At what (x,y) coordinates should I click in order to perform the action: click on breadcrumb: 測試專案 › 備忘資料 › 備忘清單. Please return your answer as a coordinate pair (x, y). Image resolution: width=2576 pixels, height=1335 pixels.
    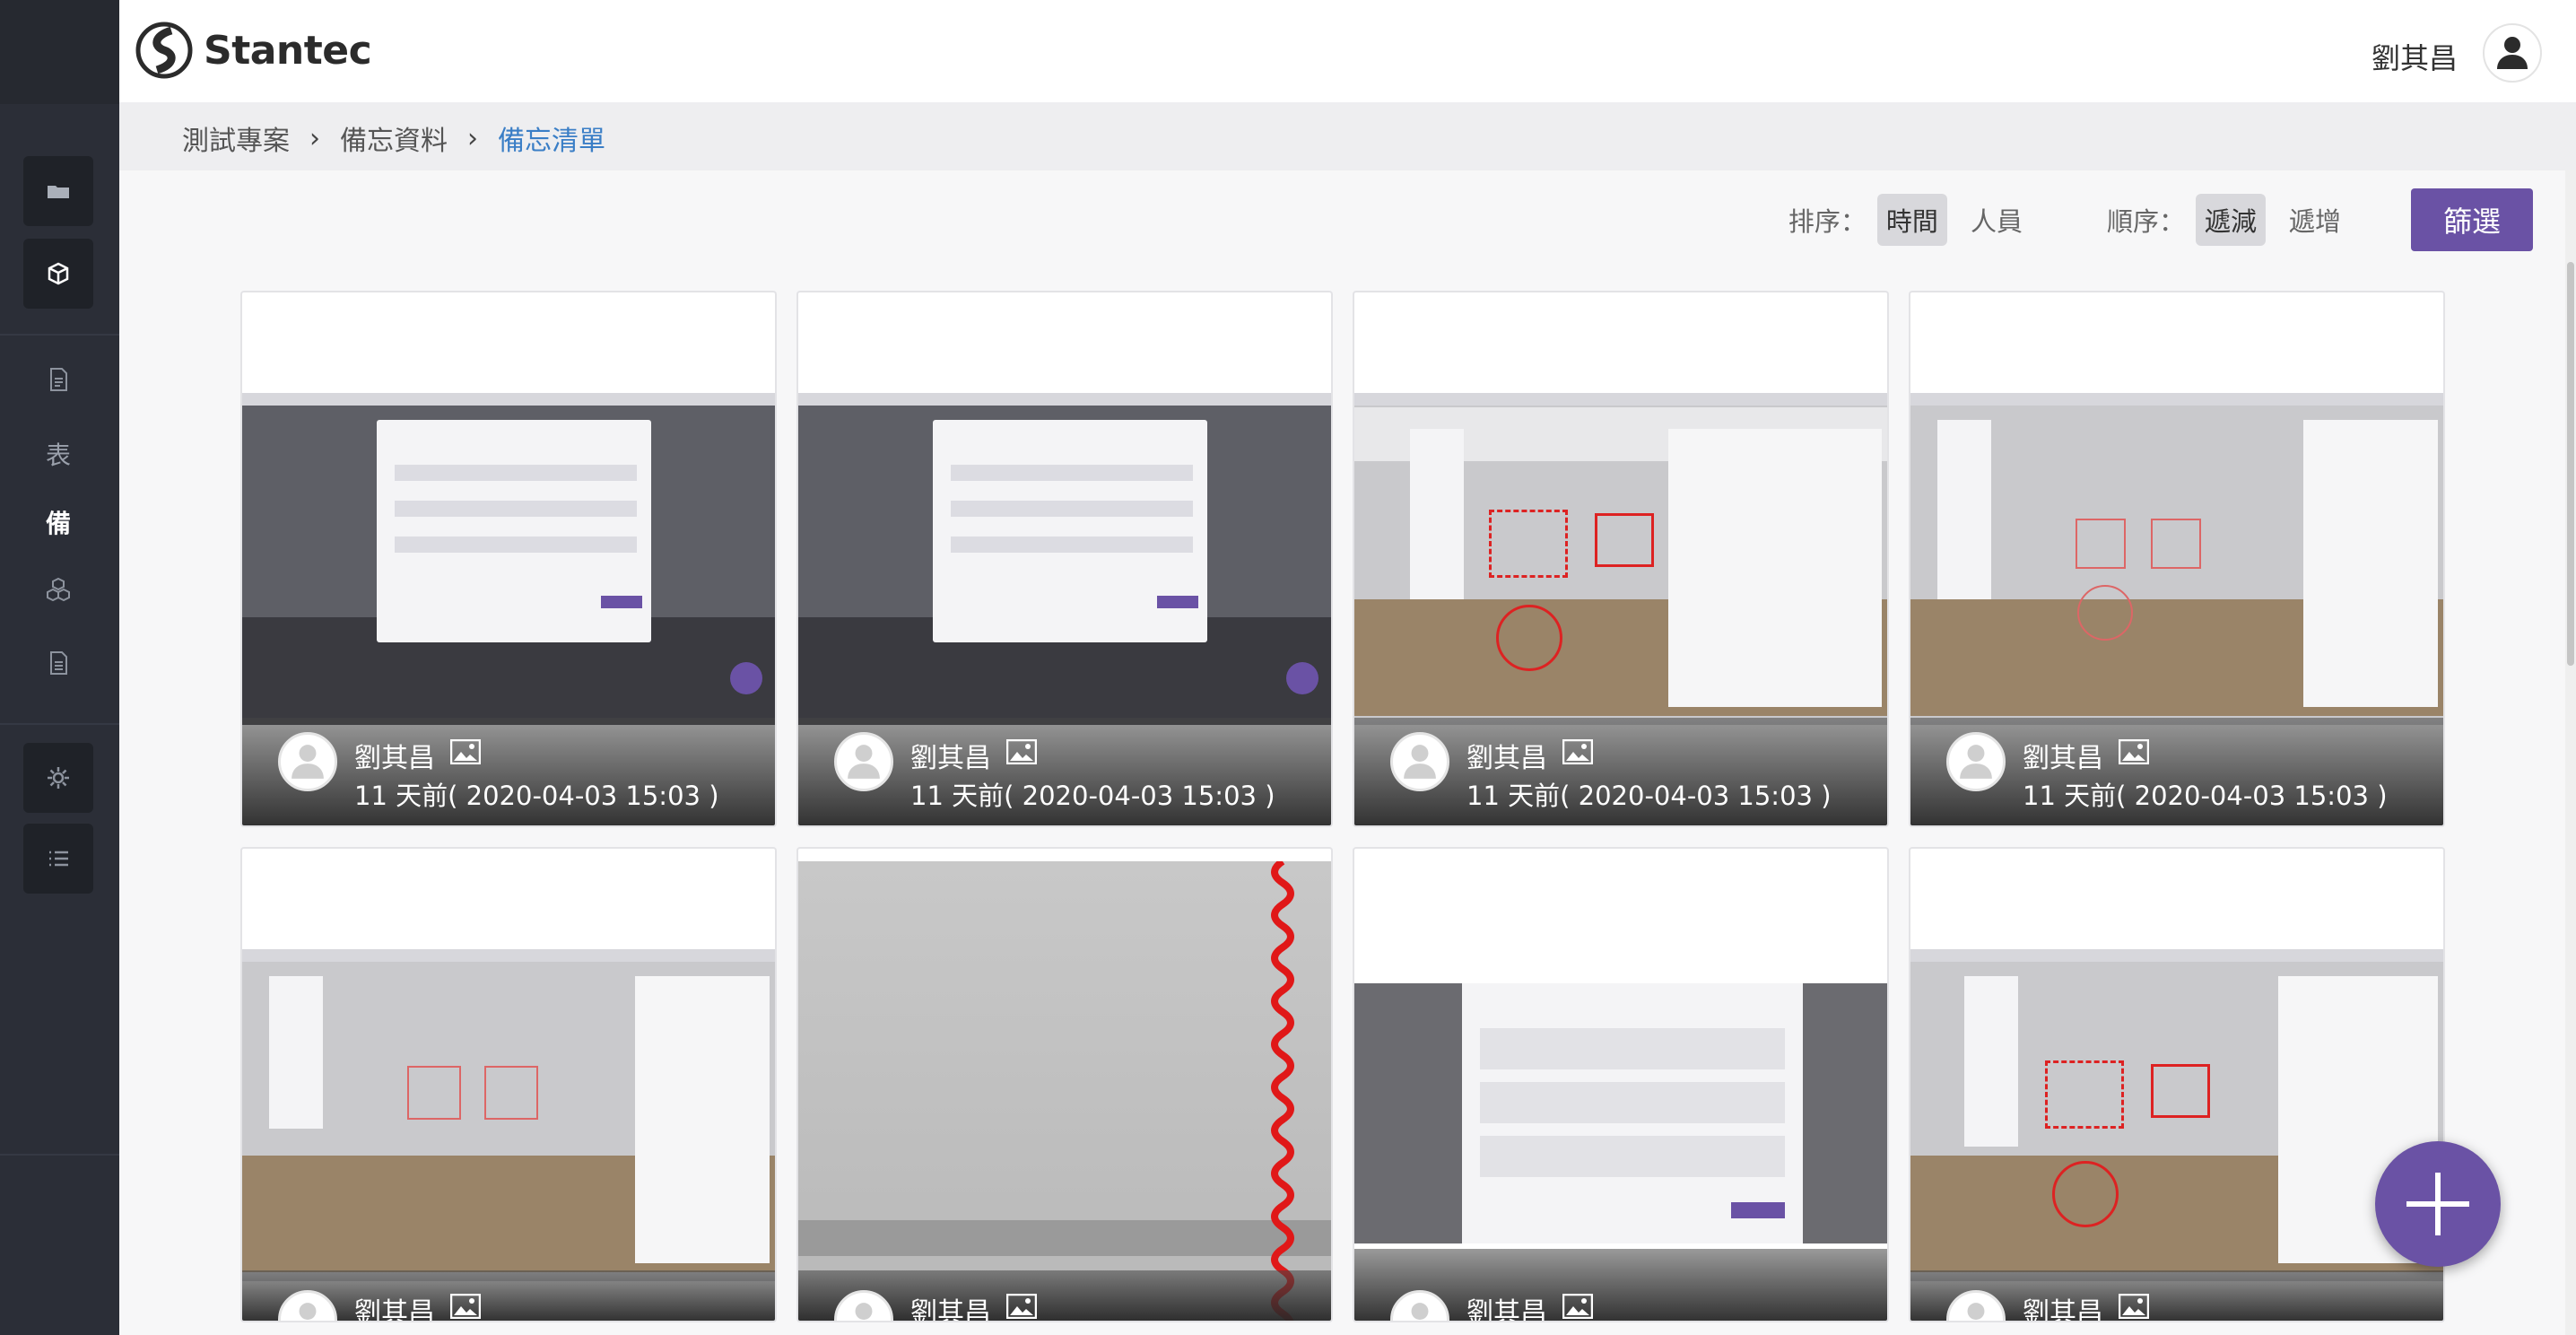
    Looking at the image, I should click on (393, 138).